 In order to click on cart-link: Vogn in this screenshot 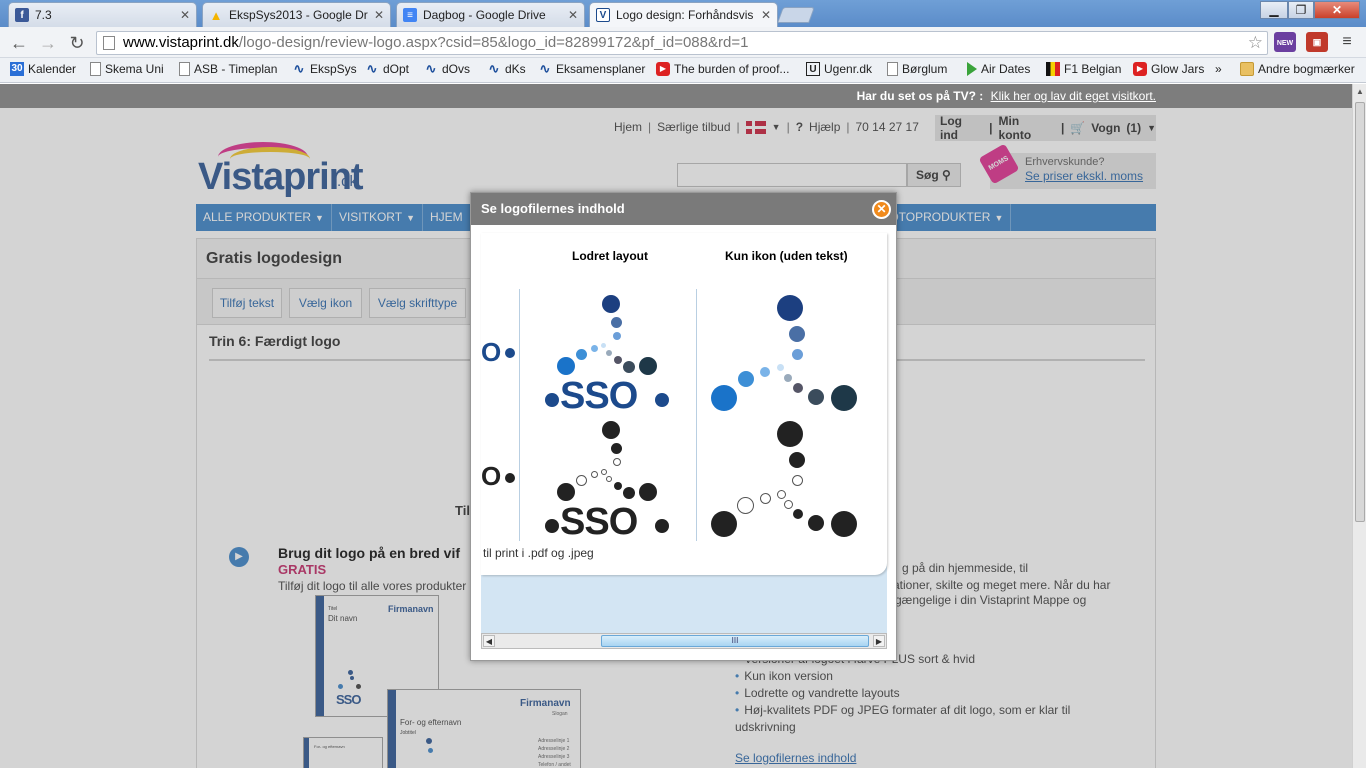, I will do `click(1105, 128)`.